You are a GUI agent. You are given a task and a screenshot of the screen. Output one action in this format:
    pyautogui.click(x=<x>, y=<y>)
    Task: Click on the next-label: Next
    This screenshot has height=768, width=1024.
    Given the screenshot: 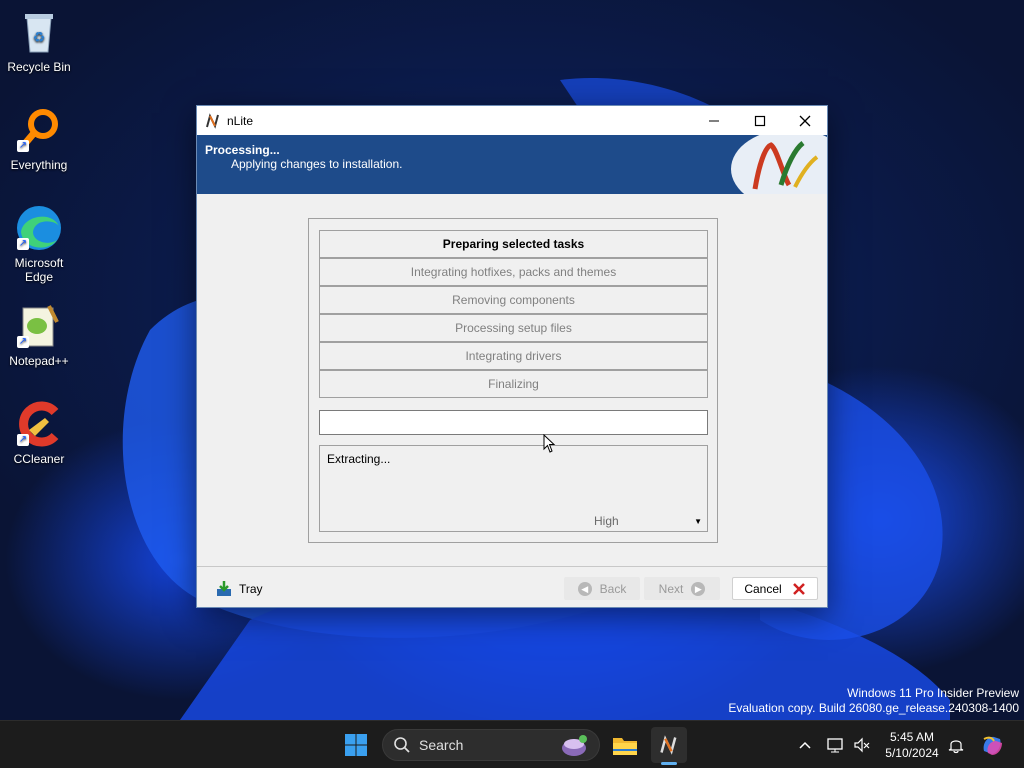 What is the action you would take?
    pyautogui.click(x=671, y=588)
    